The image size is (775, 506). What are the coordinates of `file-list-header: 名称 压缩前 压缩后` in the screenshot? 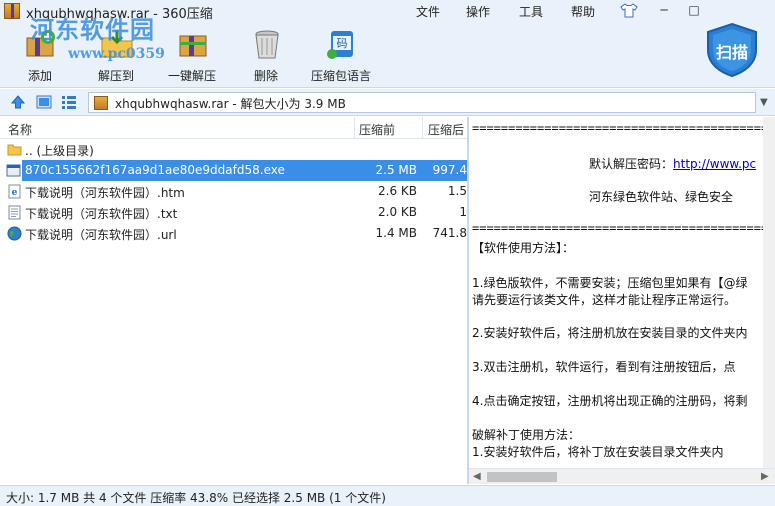 It's located at (233, 128).